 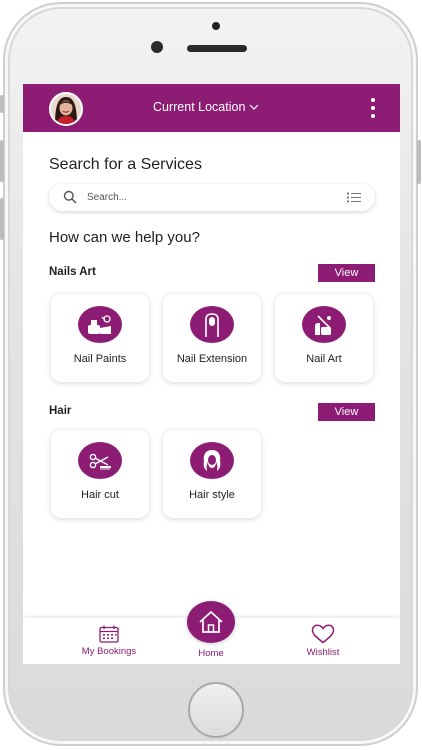 I want to click on volume-up-button, so click(x=2, y=161).